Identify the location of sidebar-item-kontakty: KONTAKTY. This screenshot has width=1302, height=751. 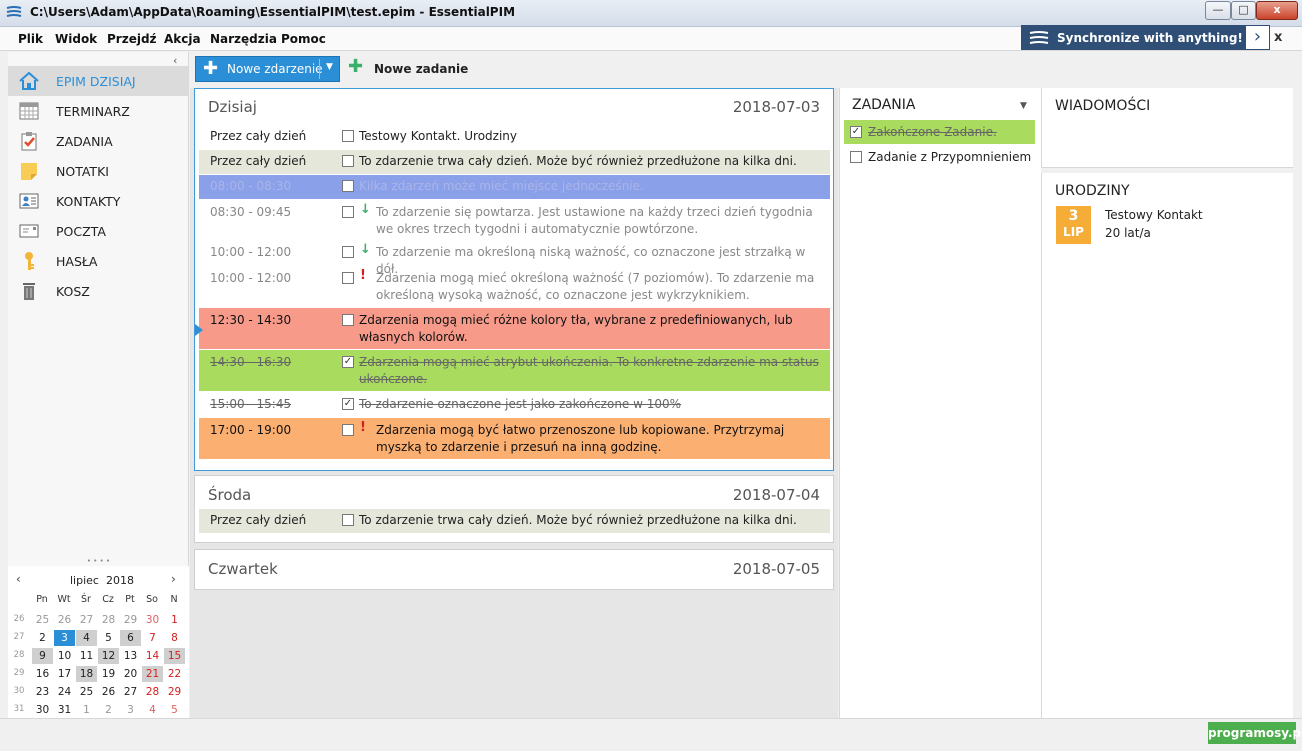
(98, 201).